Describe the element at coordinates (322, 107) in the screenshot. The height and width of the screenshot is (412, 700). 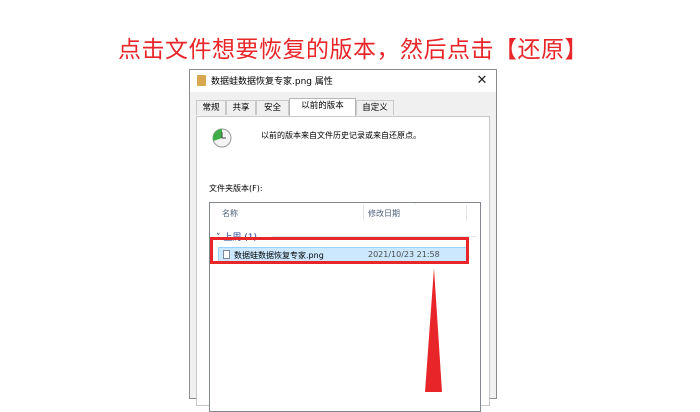
I see `tab-previous-versions: 以前的版本` at that location.